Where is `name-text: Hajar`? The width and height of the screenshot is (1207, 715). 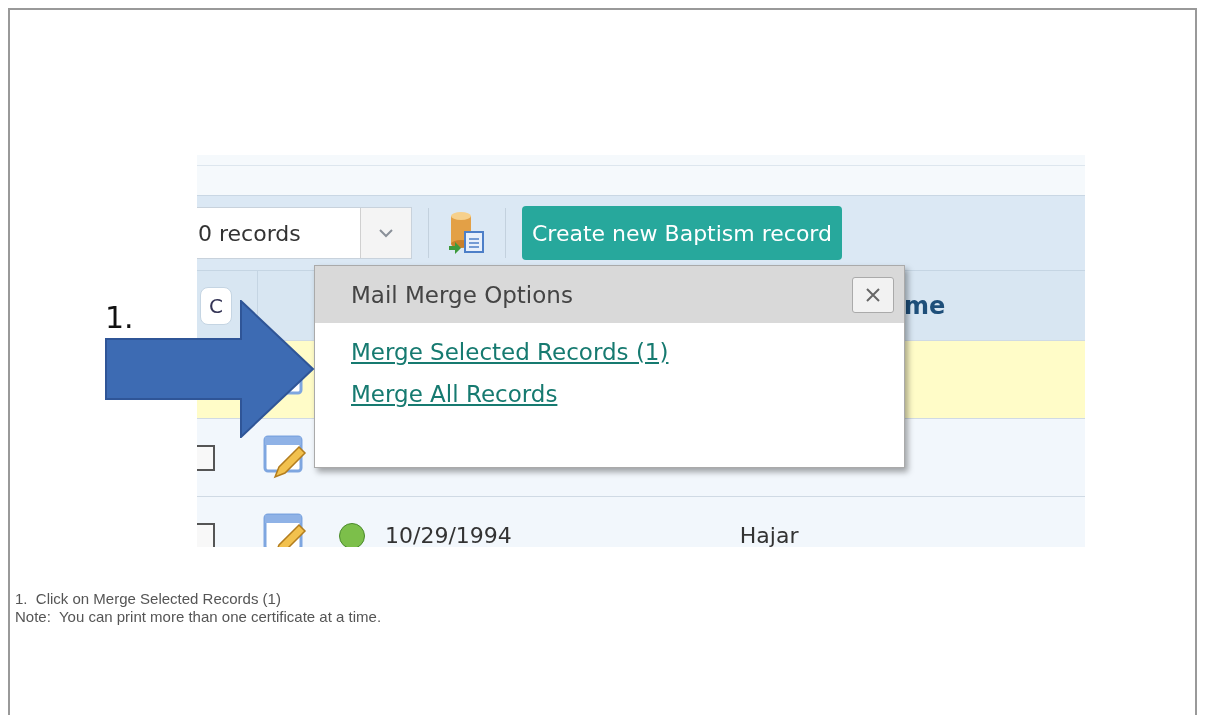
name-text: Hajar is located at coordinates (769, 535).